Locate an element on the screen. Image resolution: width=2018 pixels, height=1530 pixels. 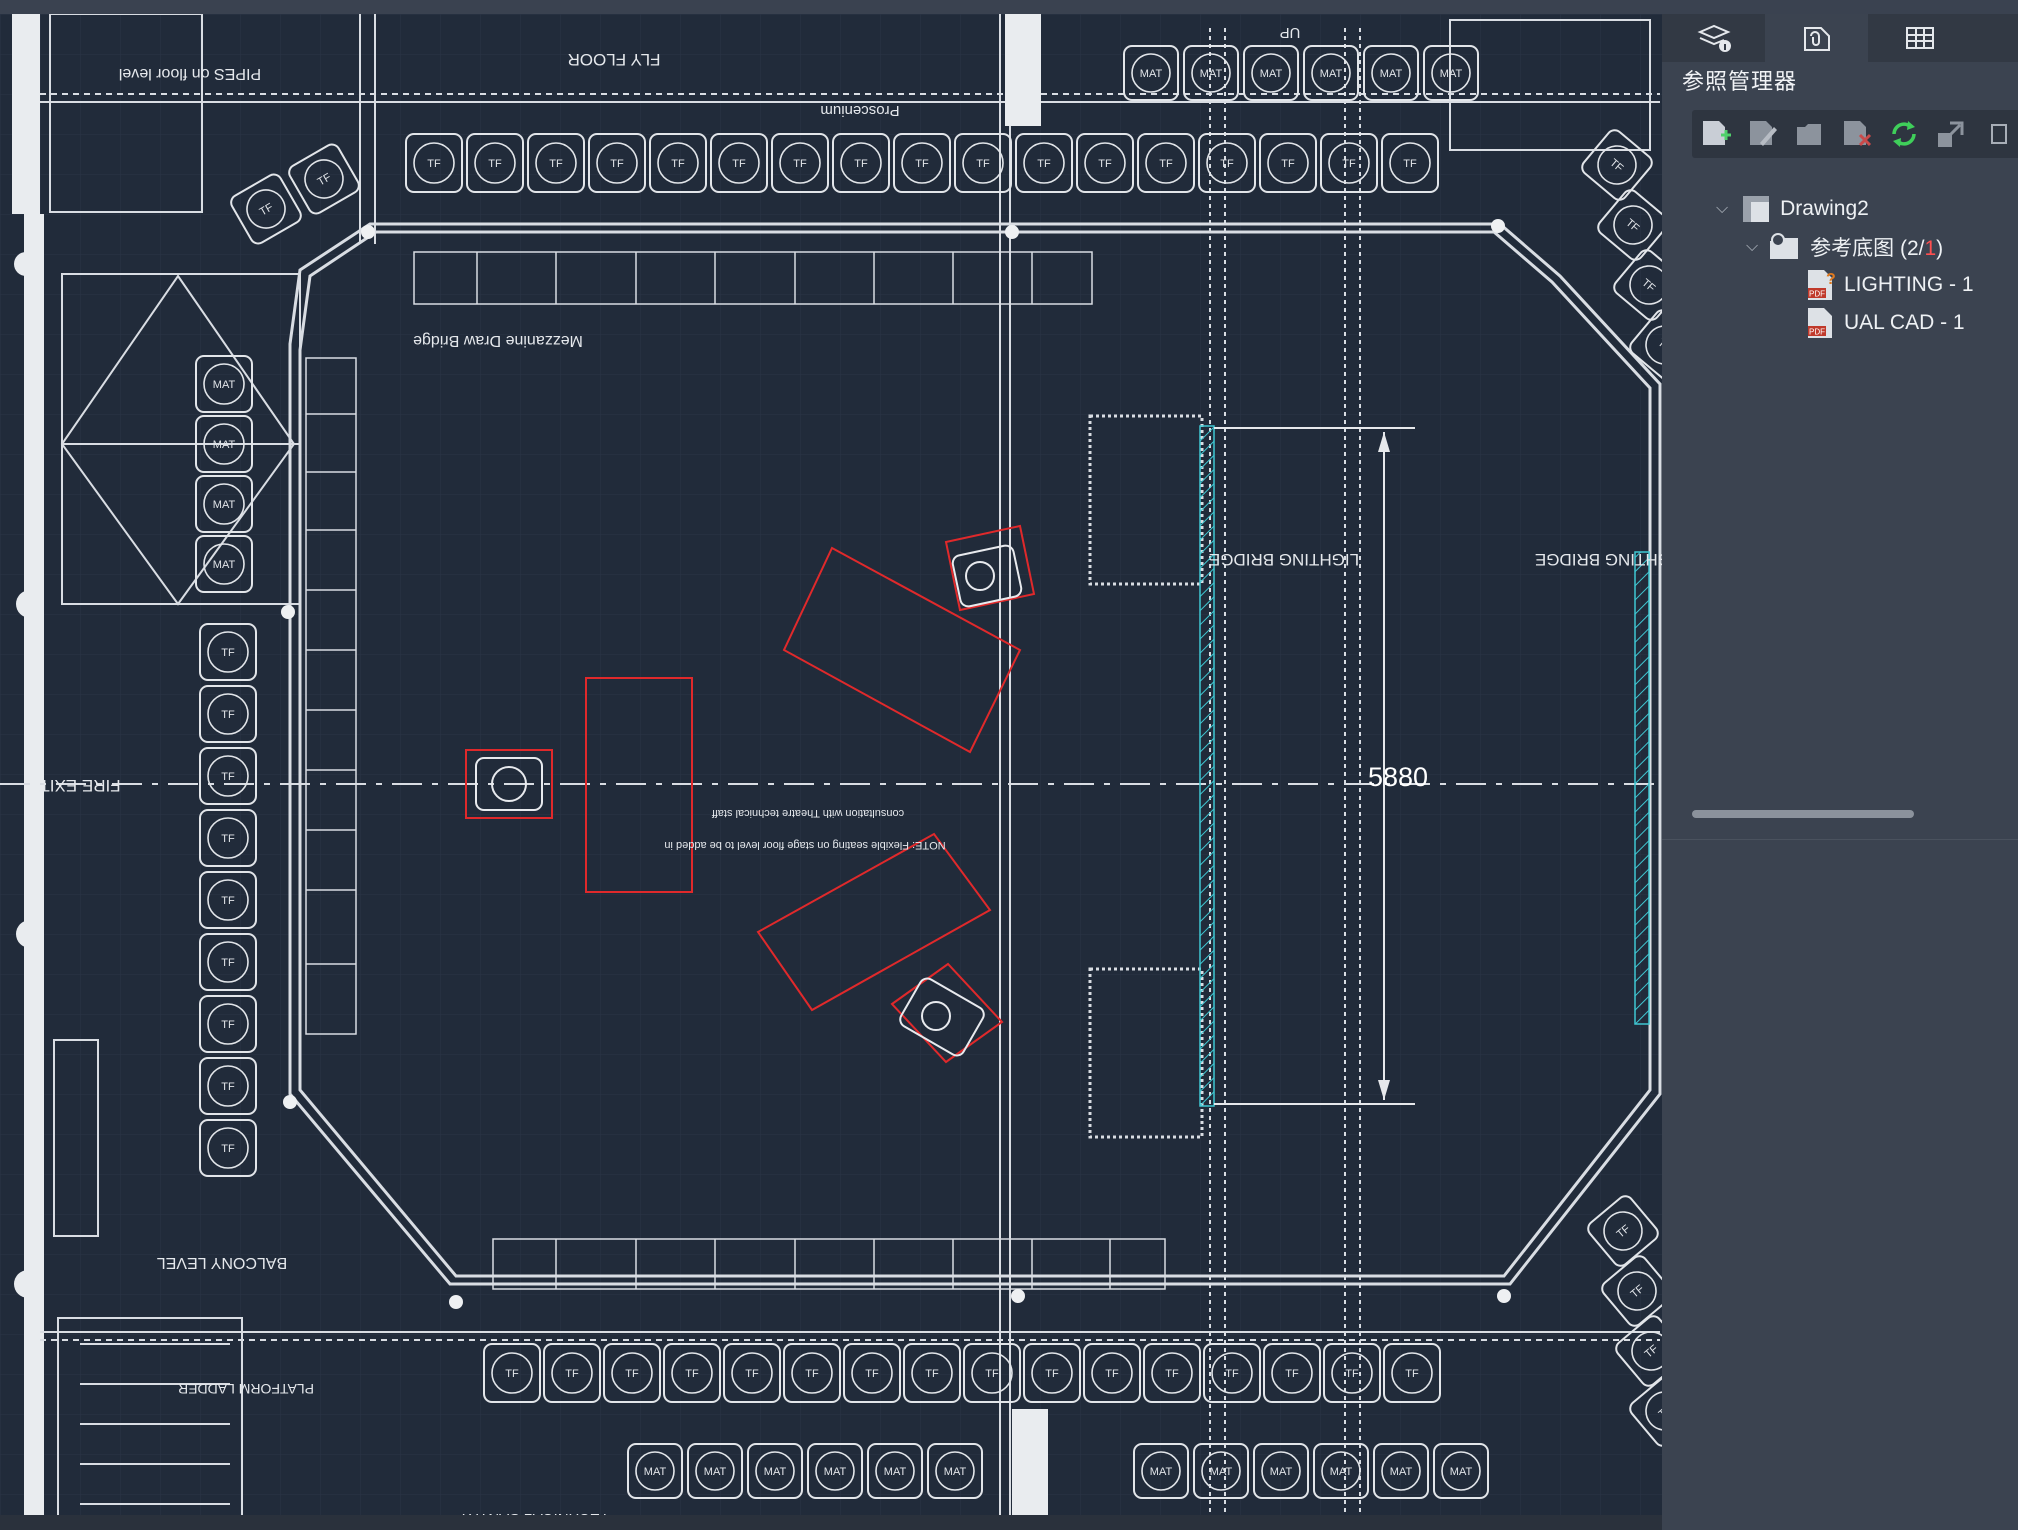
label-pipes: PIPES on floor level is located at coordinates (190, 73).